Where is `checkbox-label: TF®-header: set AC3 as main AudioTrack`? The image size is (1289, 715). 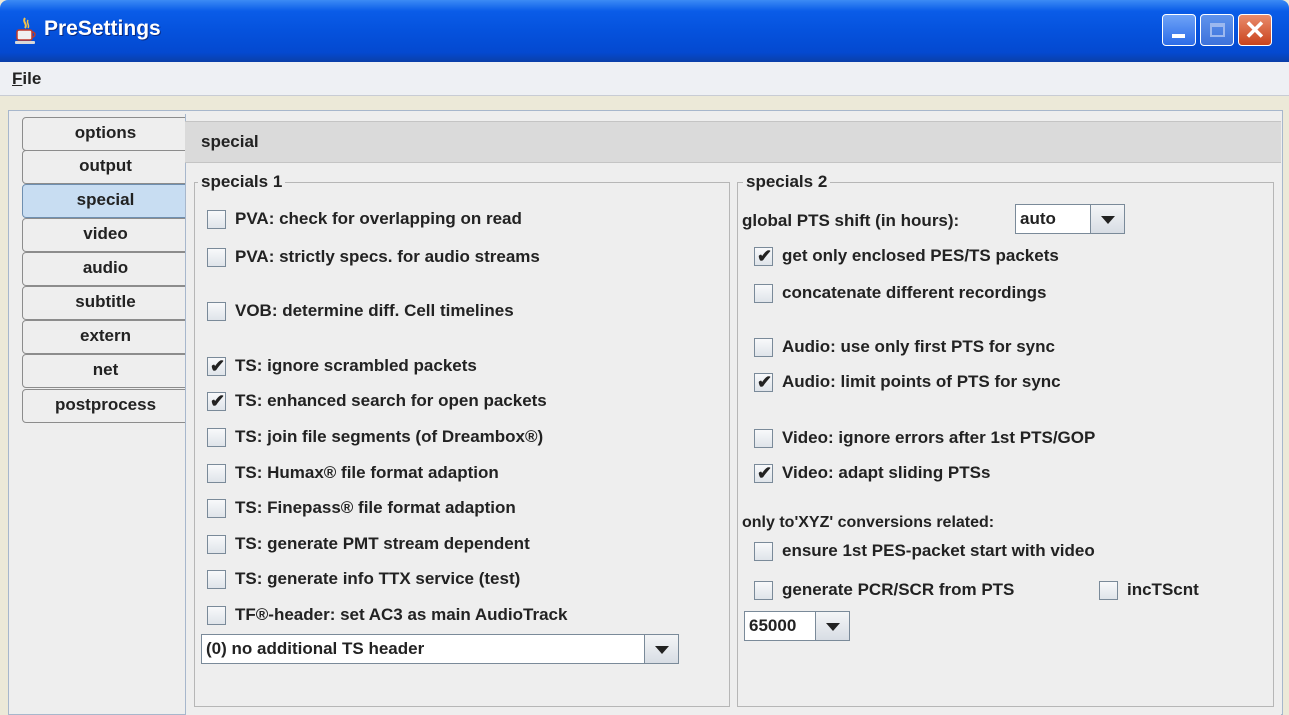
checkbox-label: TF®-header: set AC3 as main AudioTrack is located at coordinates (401, 614).